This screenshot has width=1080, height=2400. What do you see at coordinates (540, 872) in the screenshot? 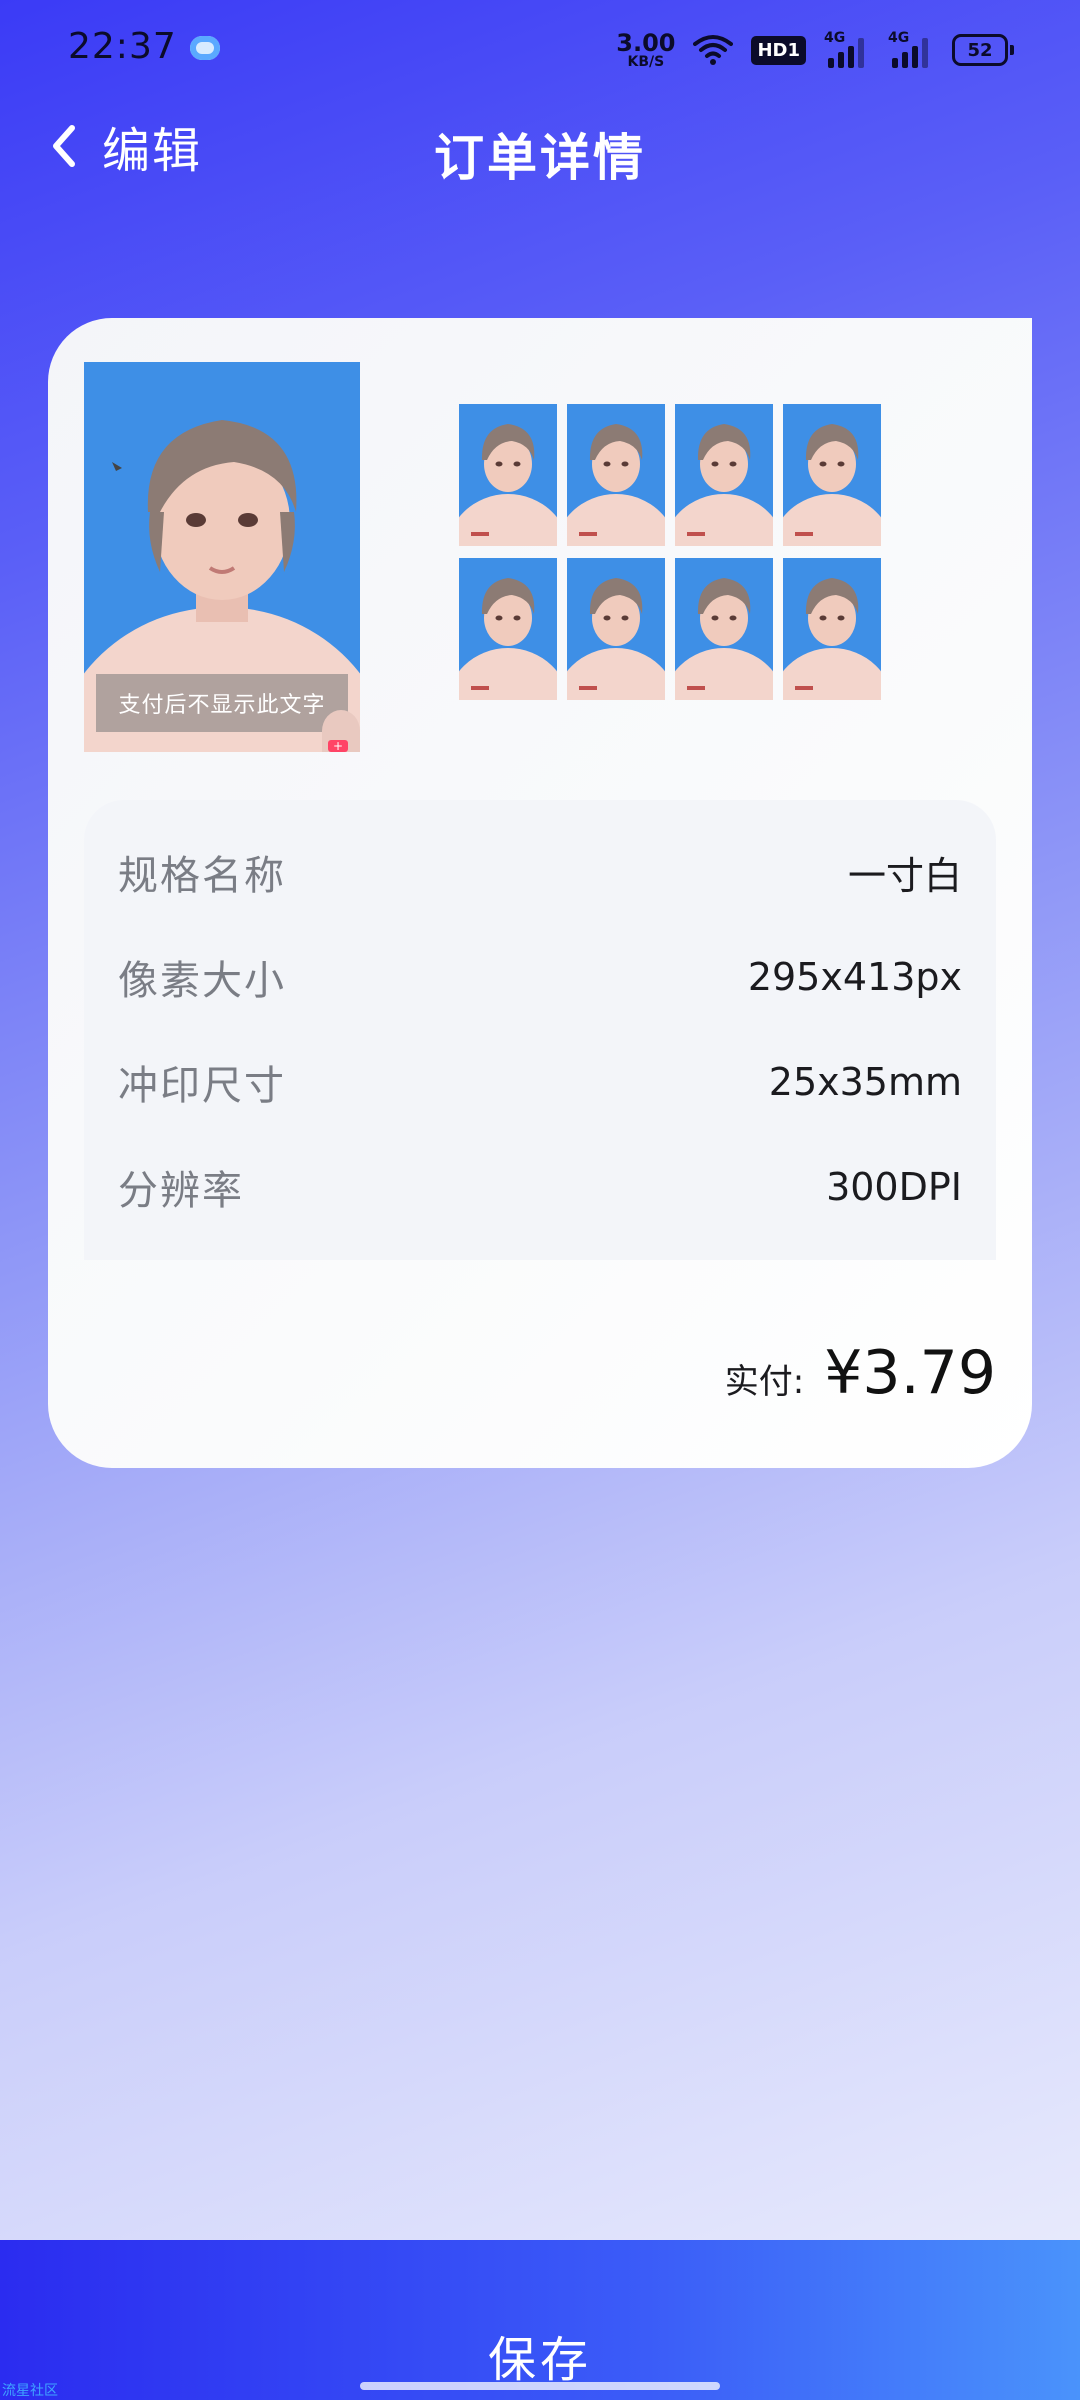
I see `spec-row-name: 规格名称 一寸白` at bounding box center [540, 872].